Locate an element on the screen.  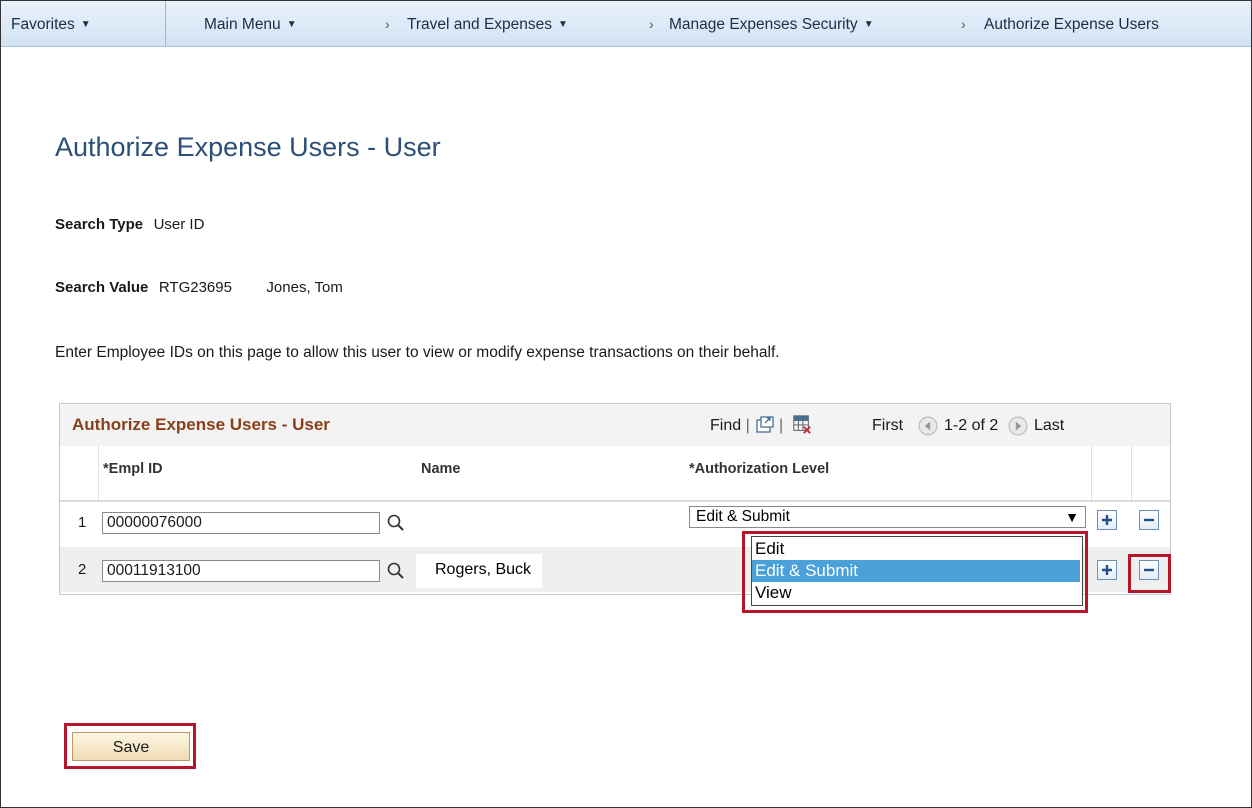
breadcrumb-manage-security: Manage Expenses Security ▼ is located at coordinates (771, 25).